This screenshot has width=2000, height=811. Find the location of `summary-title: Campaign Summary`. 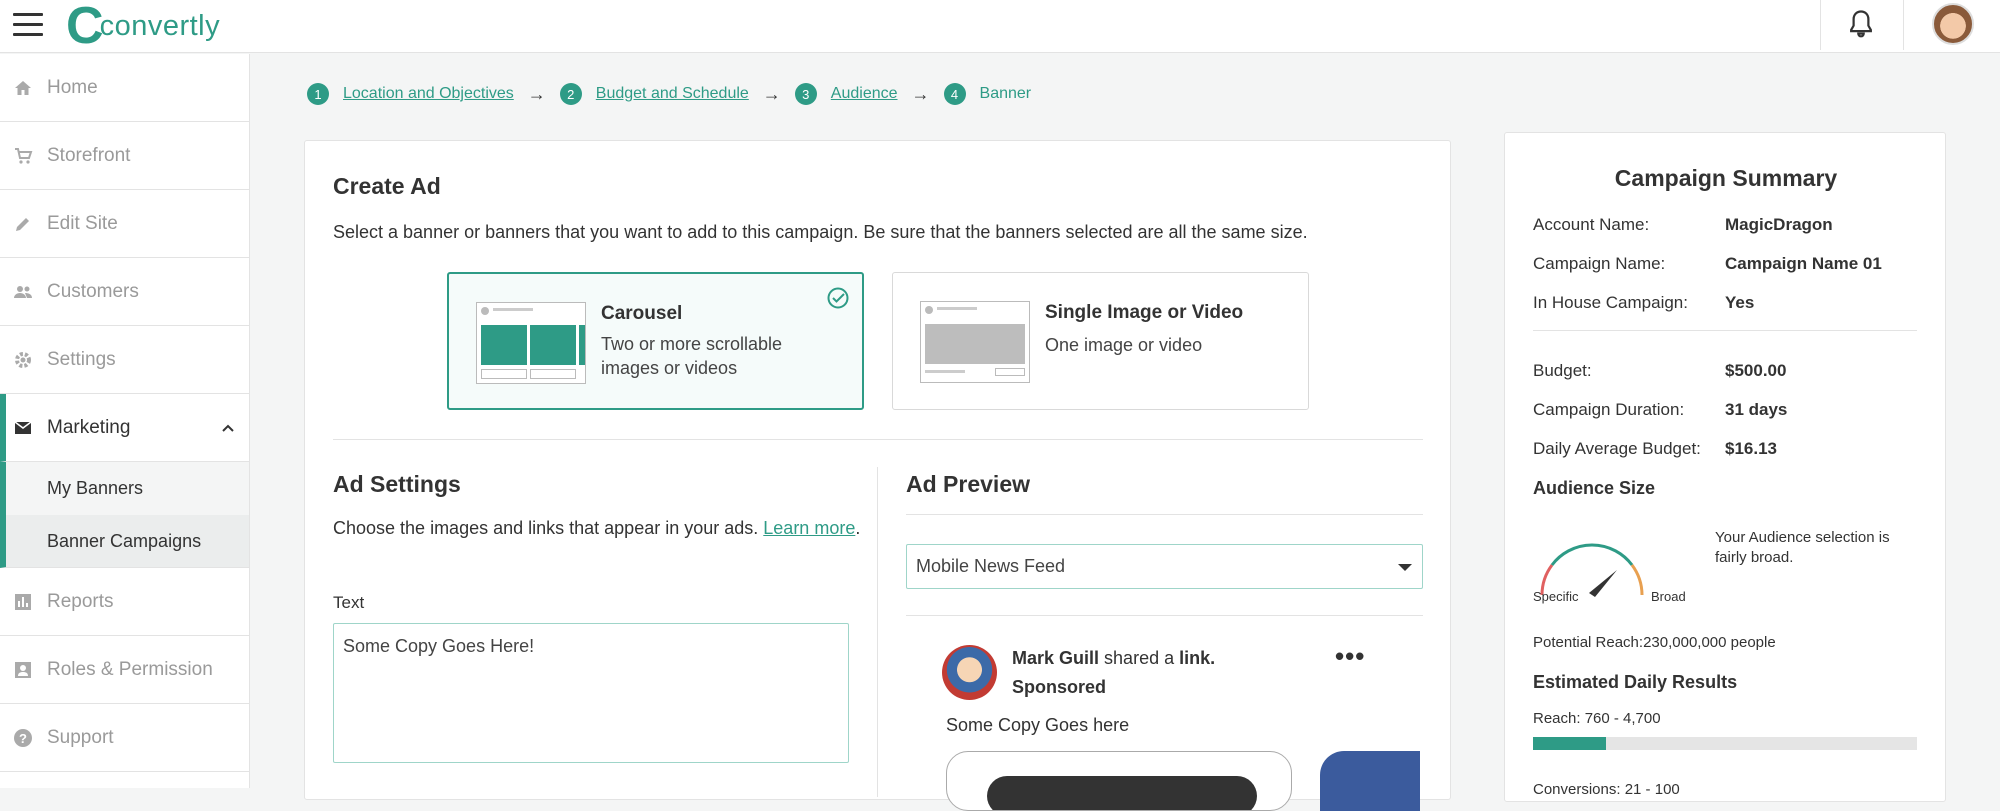

summary-title: Campaign Summary is located at coordinates (1726, 178).